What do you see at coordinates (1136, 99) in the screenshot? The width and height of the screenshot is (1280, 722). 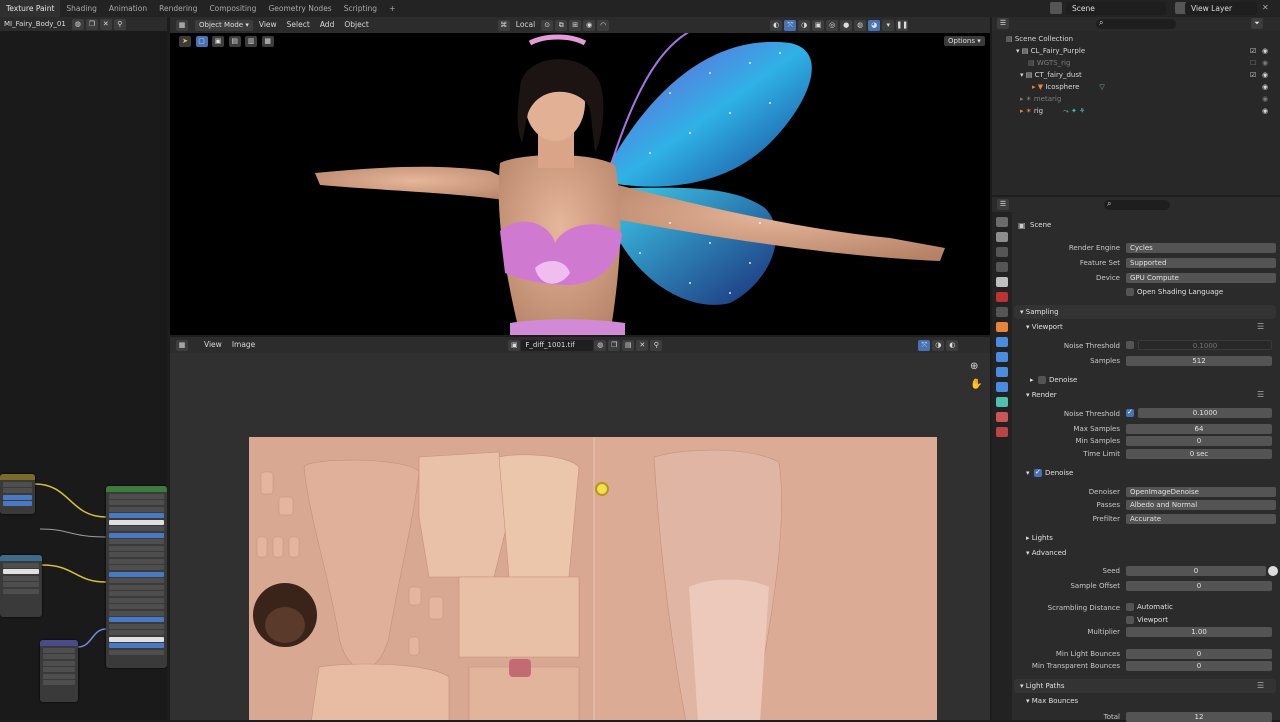 I see `outliner-row-metarig: ▸ ✶ metarig ◉` at bounding box center [1136, 99].